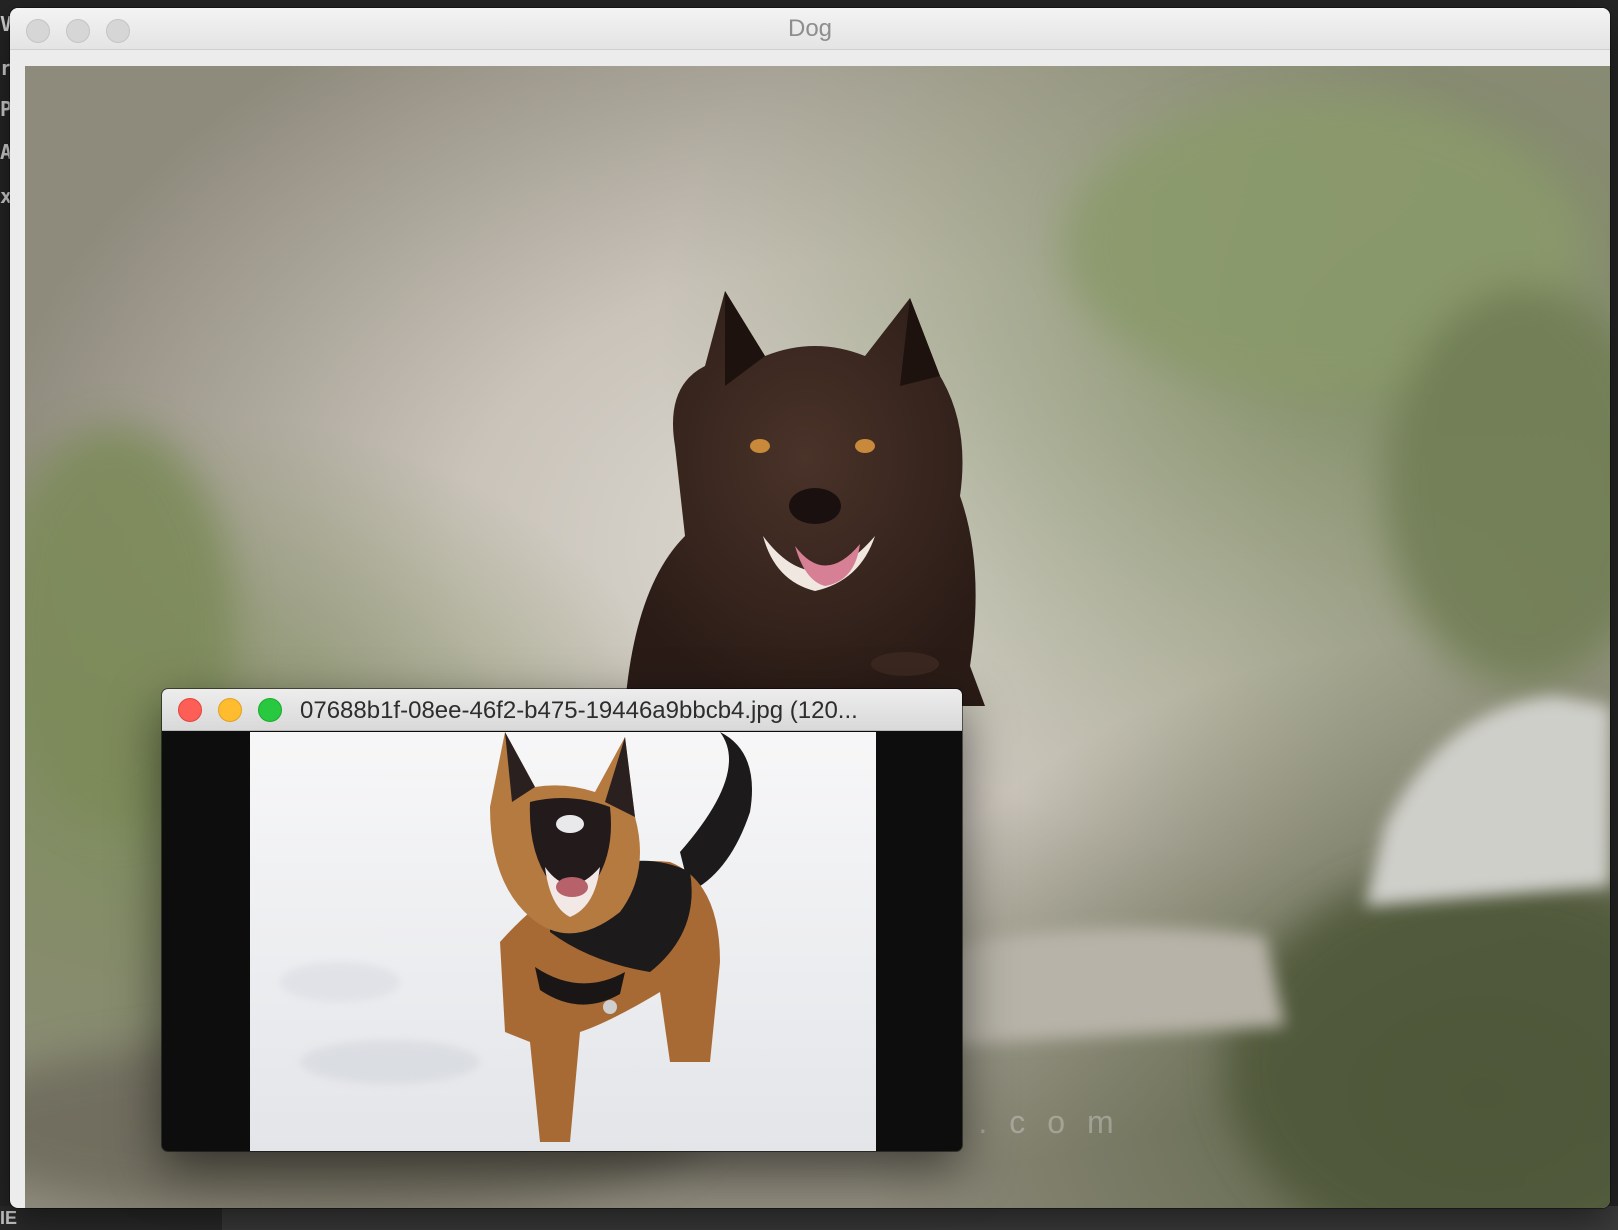 The height and width of the screenshot is (1230, 1618). What do you see at coordinates (111, 1218) in the screenshot?
I see `editor-status-text: IE` at bounding box center [111, 1218].